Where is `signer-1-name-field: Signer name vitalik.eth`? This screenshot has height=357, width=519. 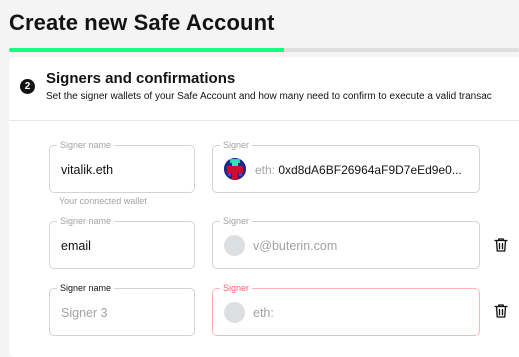 signer-1-name-field: Signer name vitalik.eth is located at coordinates (122, 166).